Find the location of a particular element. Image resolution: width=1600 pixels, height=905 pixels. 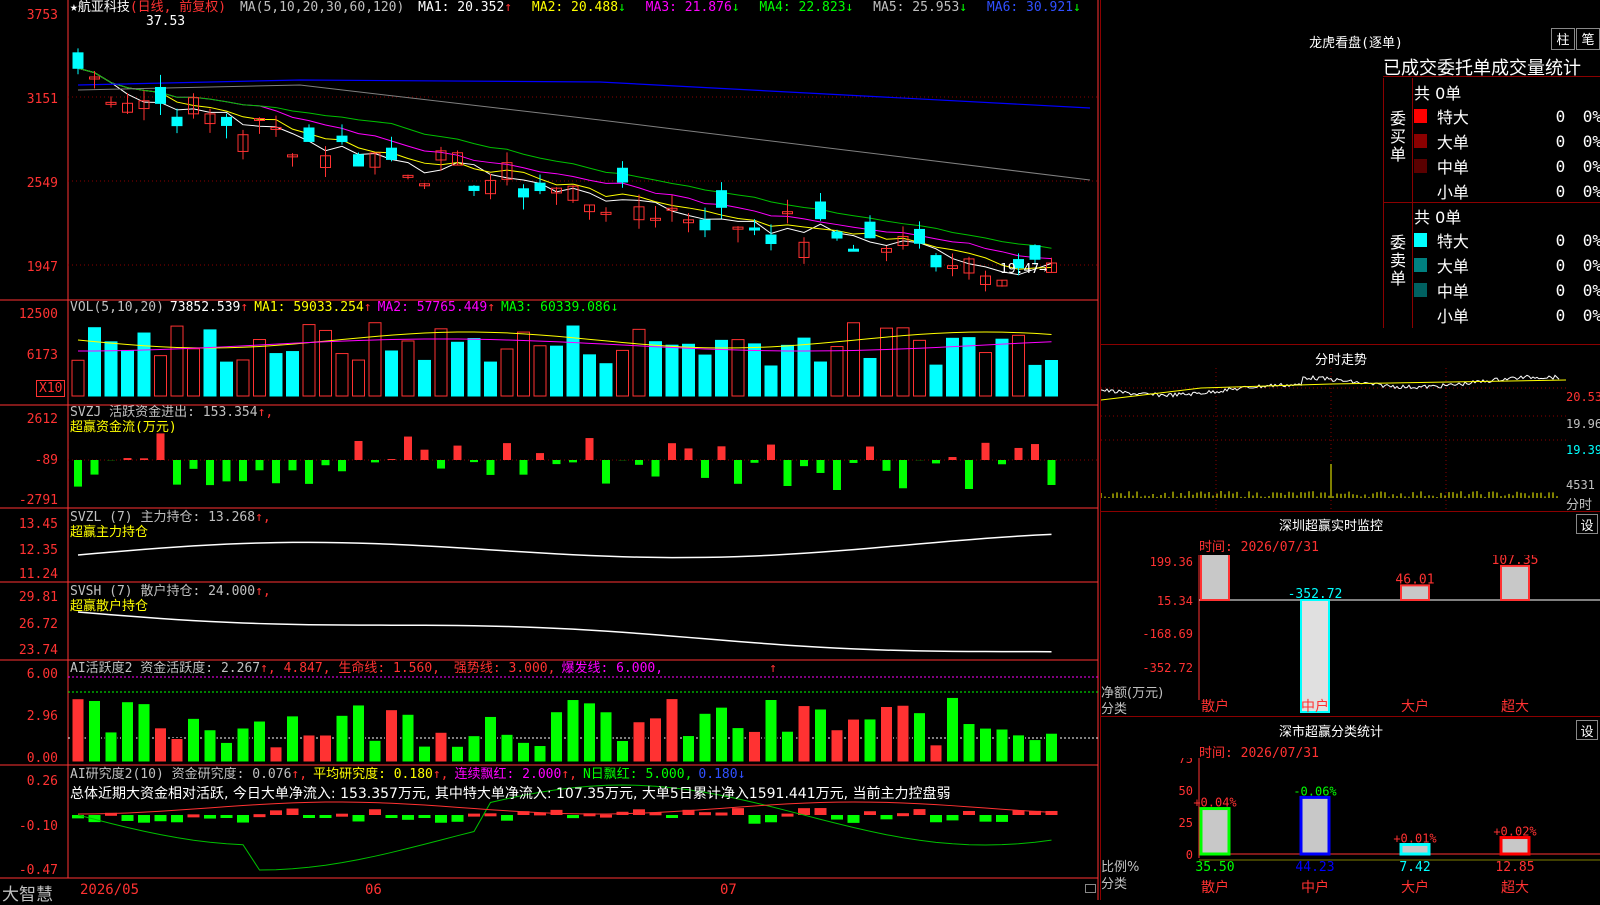

tick-mode-button: 笔 is located at coordinates (1588, 39).